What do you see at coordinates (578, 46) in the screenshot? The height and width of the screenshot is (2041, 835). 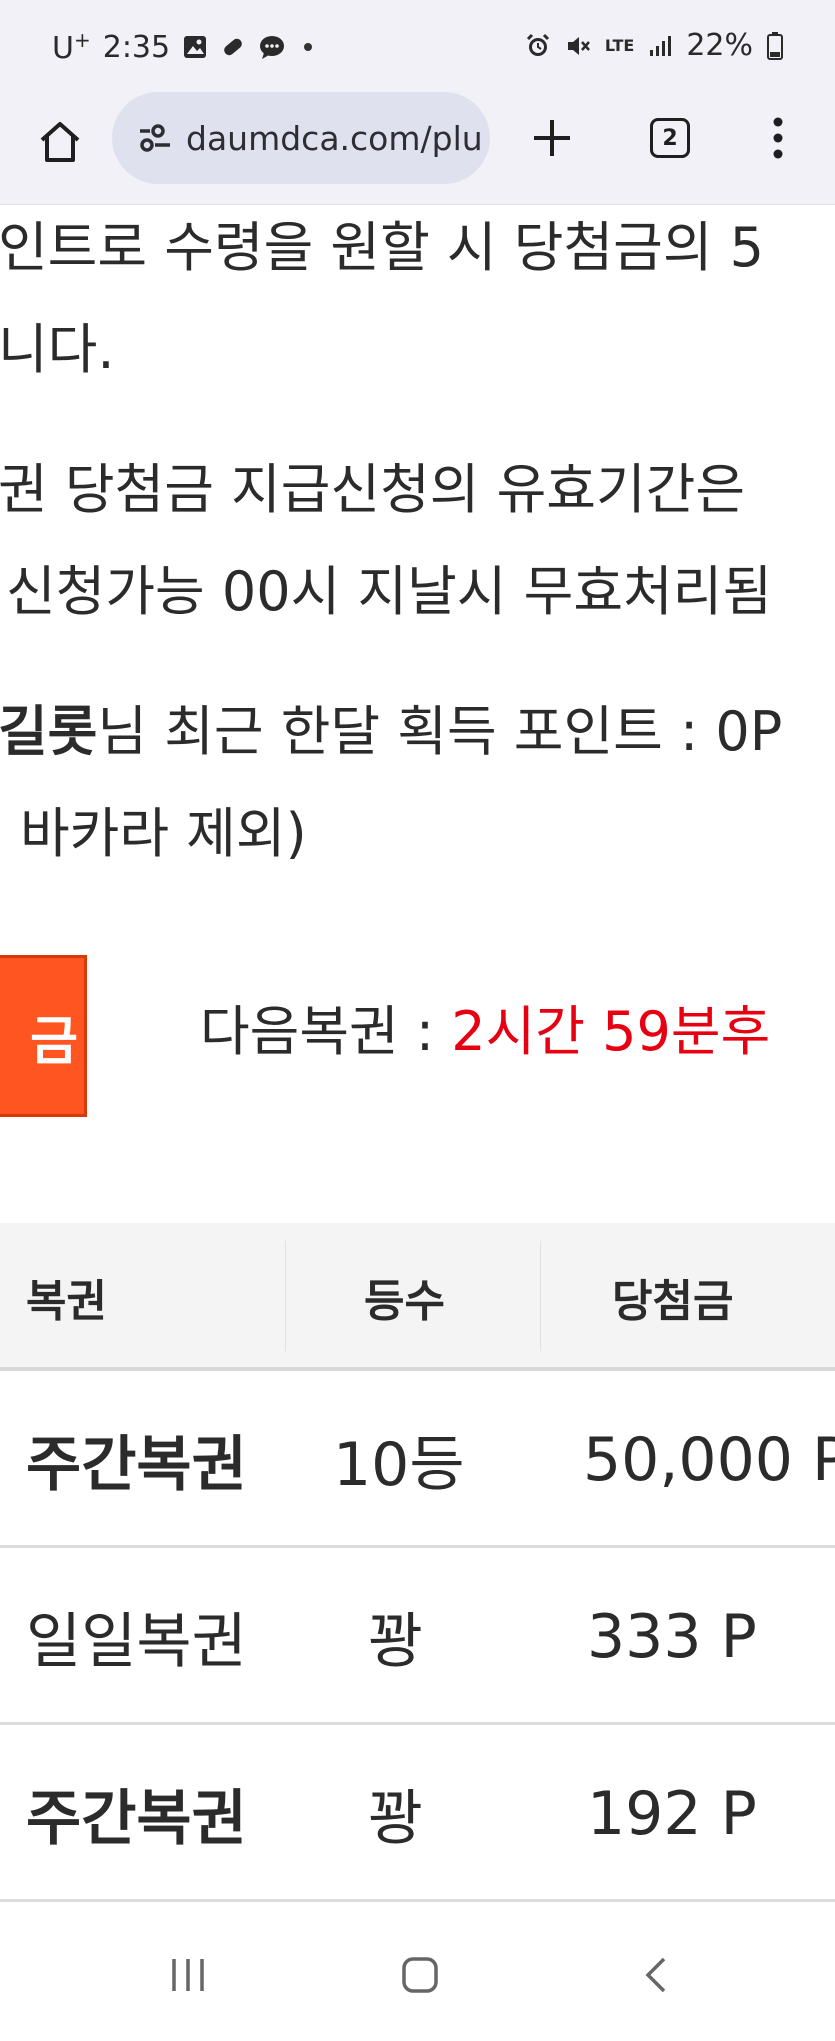 I see `mute-icon` at bounding box center [578, 46].